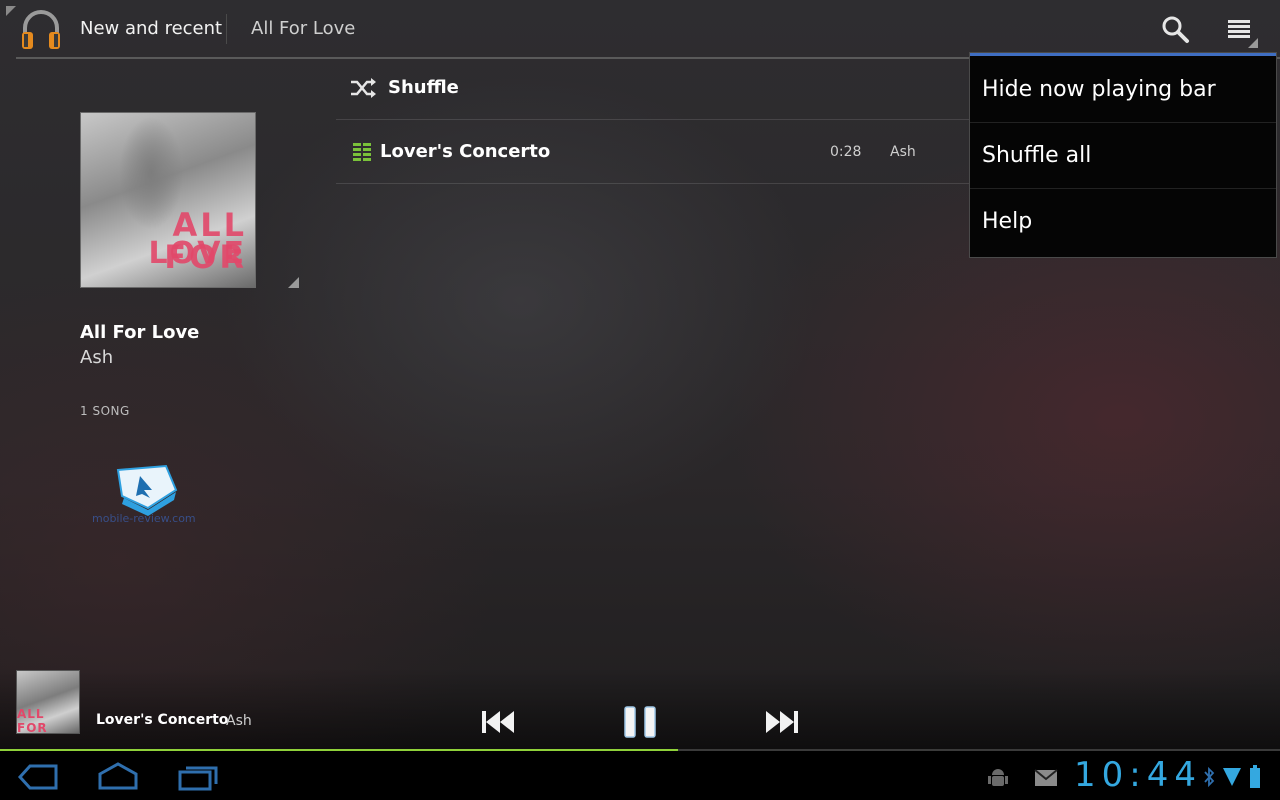 This screenshot has height=800, width=1280. Describe the element at coordinates (168, 200) in the screenshot. I see `album-art: ALL FOR LOVE` at that location.